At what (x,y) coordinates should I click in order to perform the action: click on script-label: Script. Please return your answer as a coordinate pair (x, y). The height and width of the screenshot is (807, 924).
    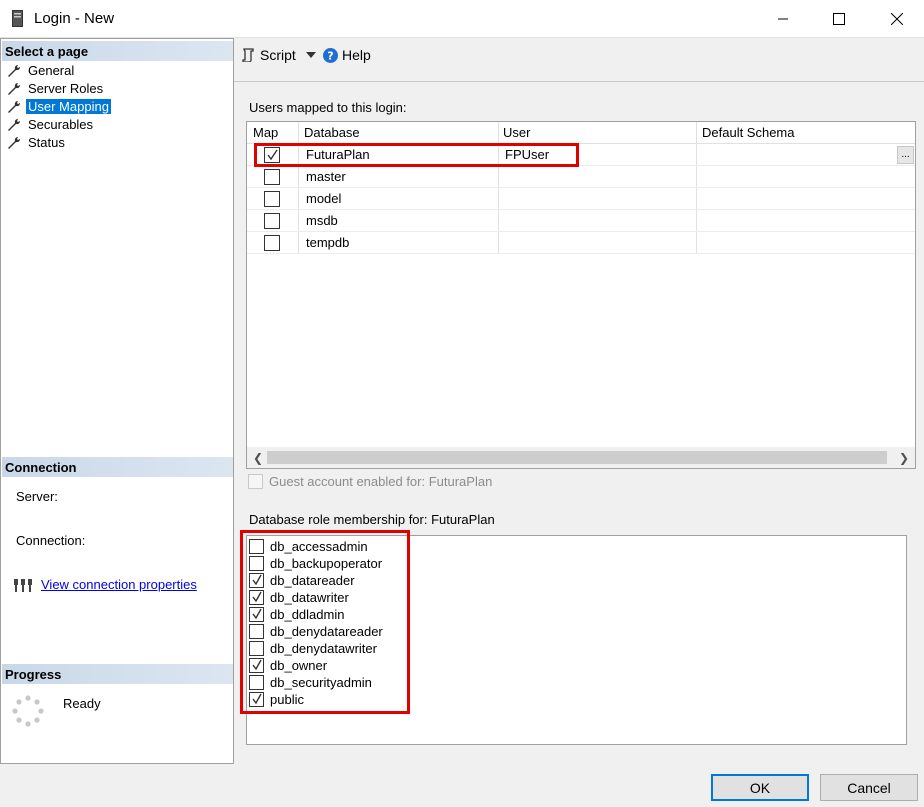
    Looking at the image, I should click on (278, 55).